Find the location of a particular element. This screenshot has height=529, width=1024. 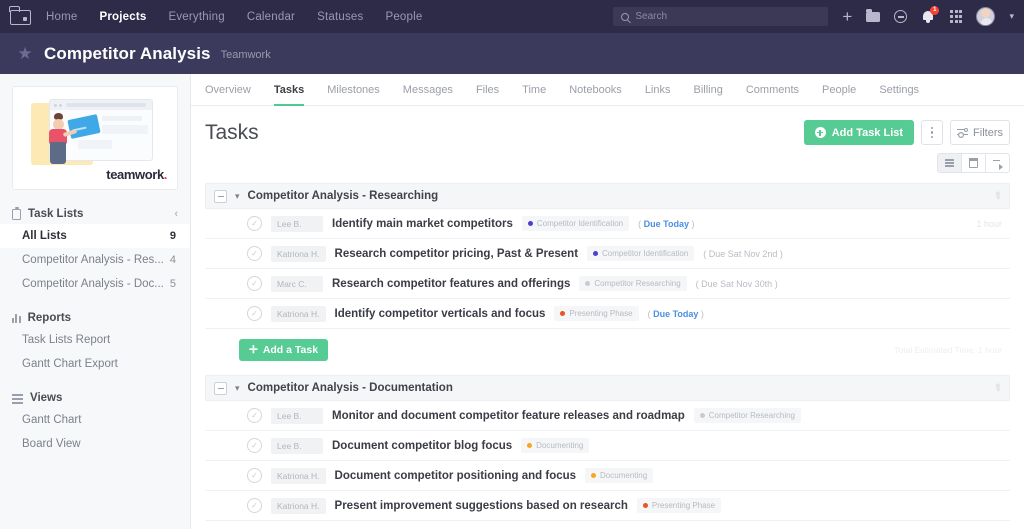

apps-grid-icon is located at coordinates (956, 16).